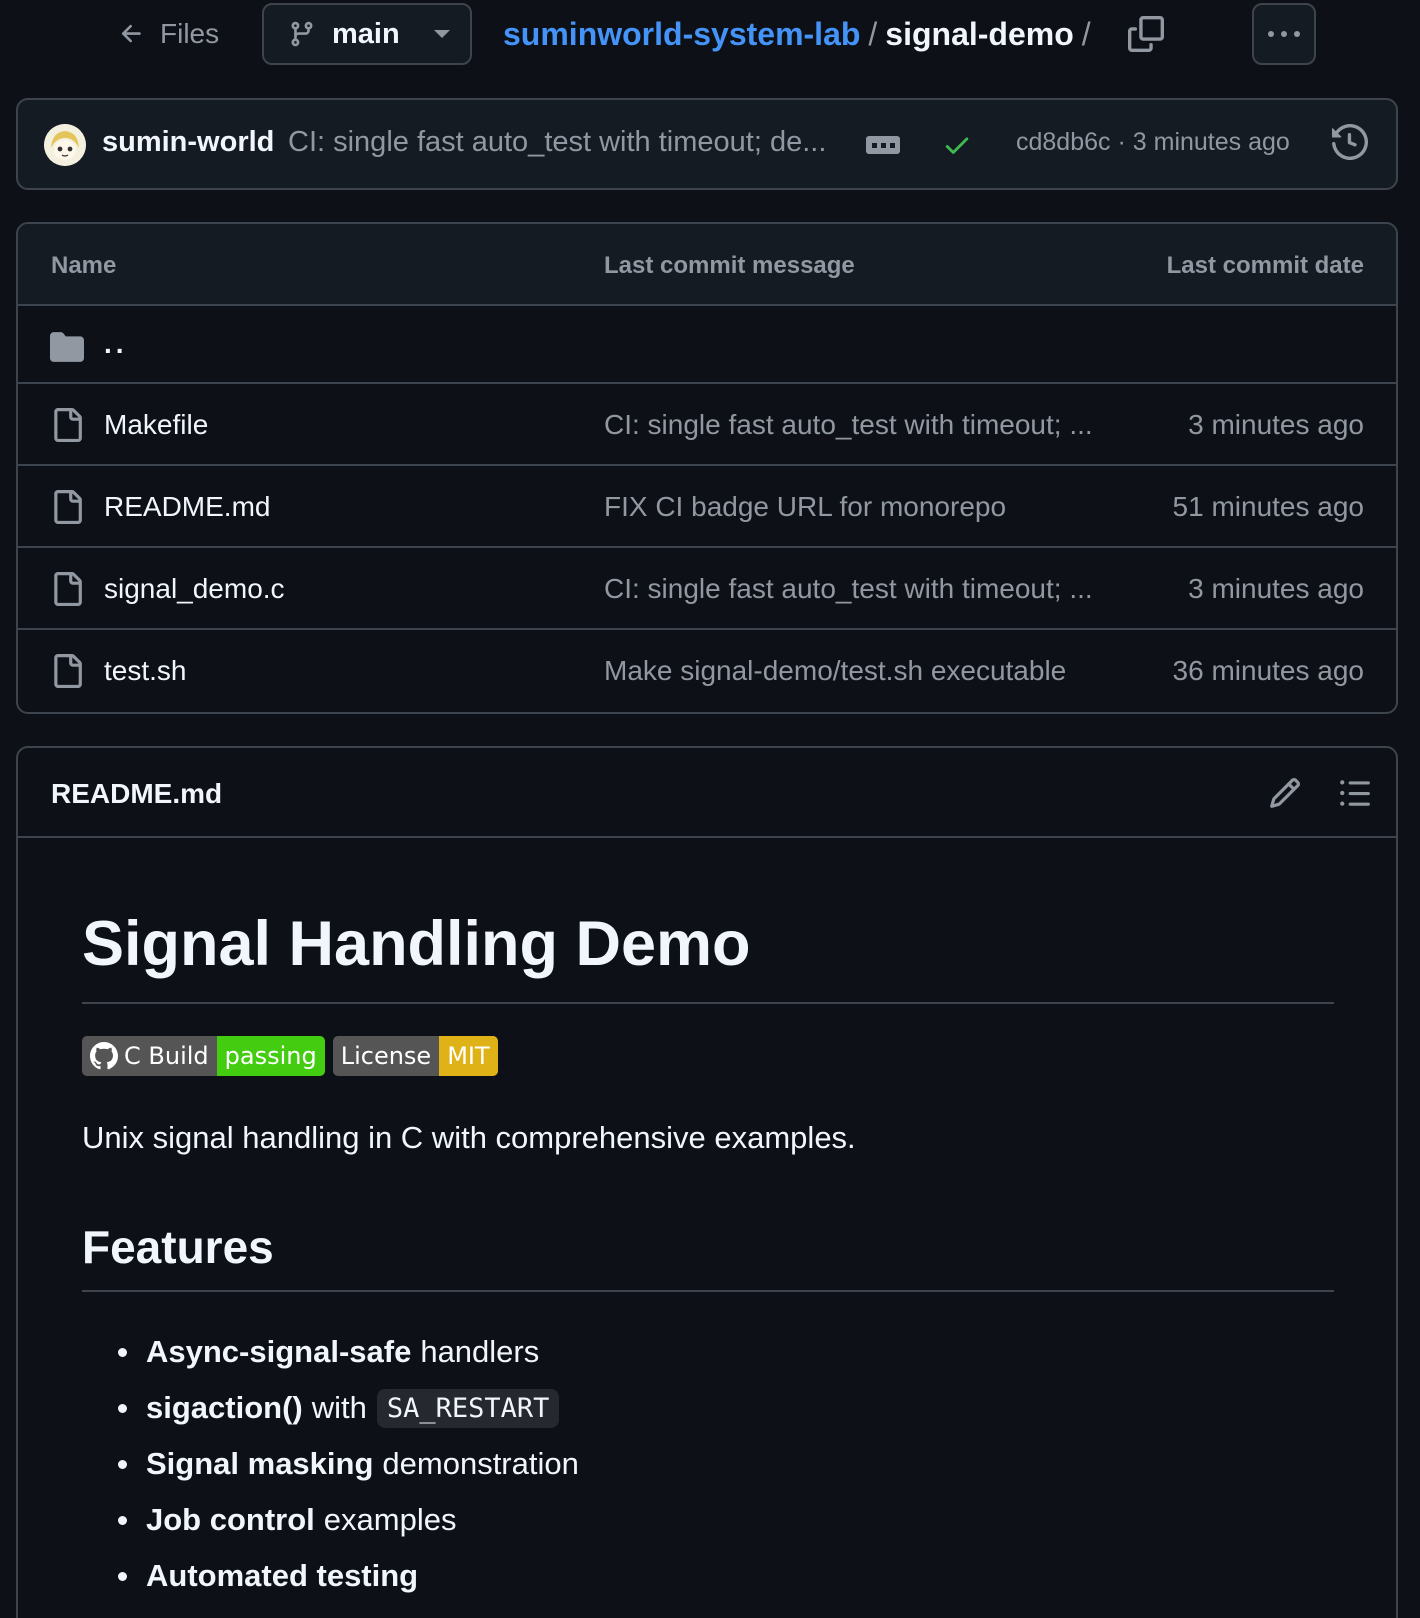 This screenshot has height=1618, width=1420. What do you see at coordinates (302, 34) in the screenshot?
I see `git-branch-icon` at bounding box center [302, 34].